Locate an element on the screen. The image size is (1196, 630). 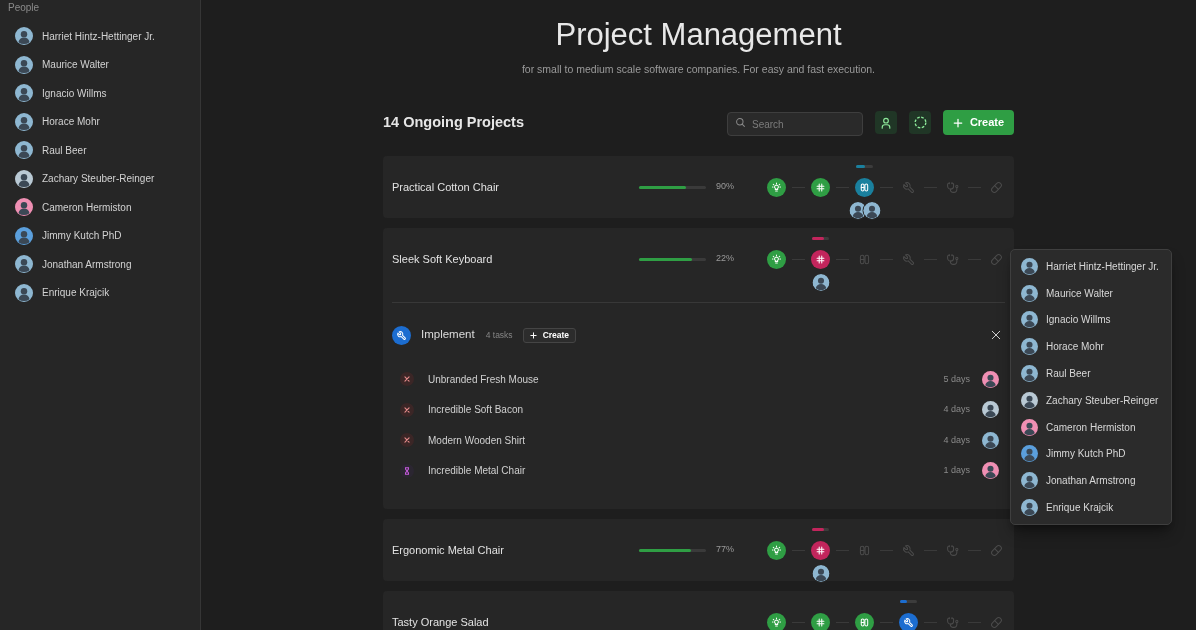
page-title: Project Management is located at coordinates (698, 35).